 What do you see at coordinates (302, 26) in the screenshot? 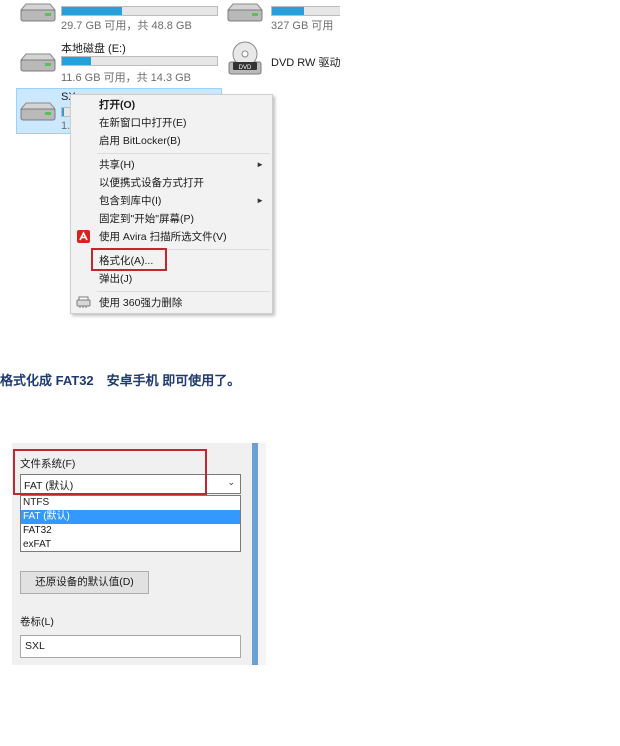
I see `drive-size: 327 GB 可用` at bounding box center [302, 26].